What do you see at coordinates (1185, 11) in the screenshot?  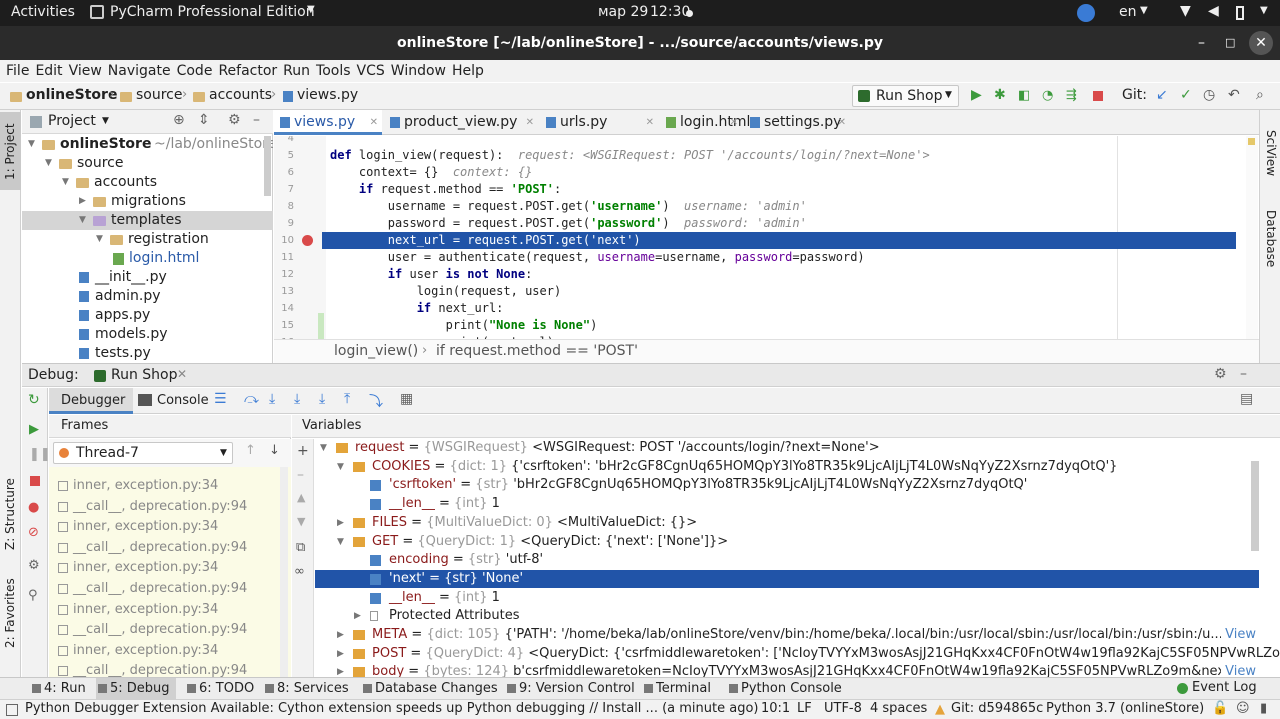 I see `wifi-icon: ▼` at bounding box center [1185, 11].